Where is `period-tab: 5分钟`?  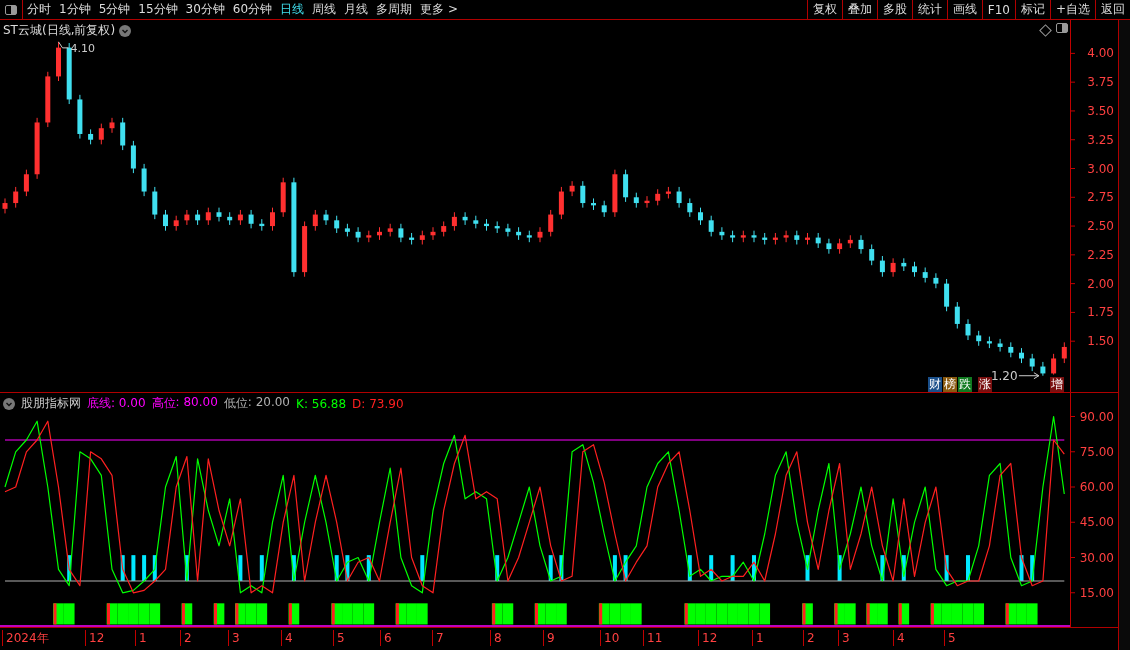
period-tab: 5分钟 is located at coordinates (114, 9).